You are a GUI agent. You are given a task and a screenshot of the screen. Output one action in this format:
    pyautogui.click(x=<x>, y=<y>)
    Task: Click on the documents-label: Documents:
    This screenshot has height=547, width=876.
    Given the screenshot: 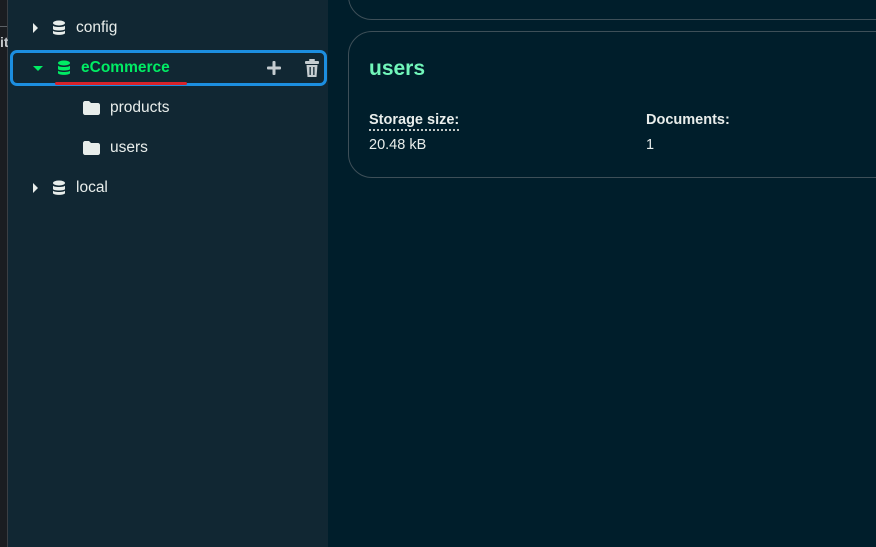 What is the action you would take?
    pyautogui.click(x=688, y=120)
    